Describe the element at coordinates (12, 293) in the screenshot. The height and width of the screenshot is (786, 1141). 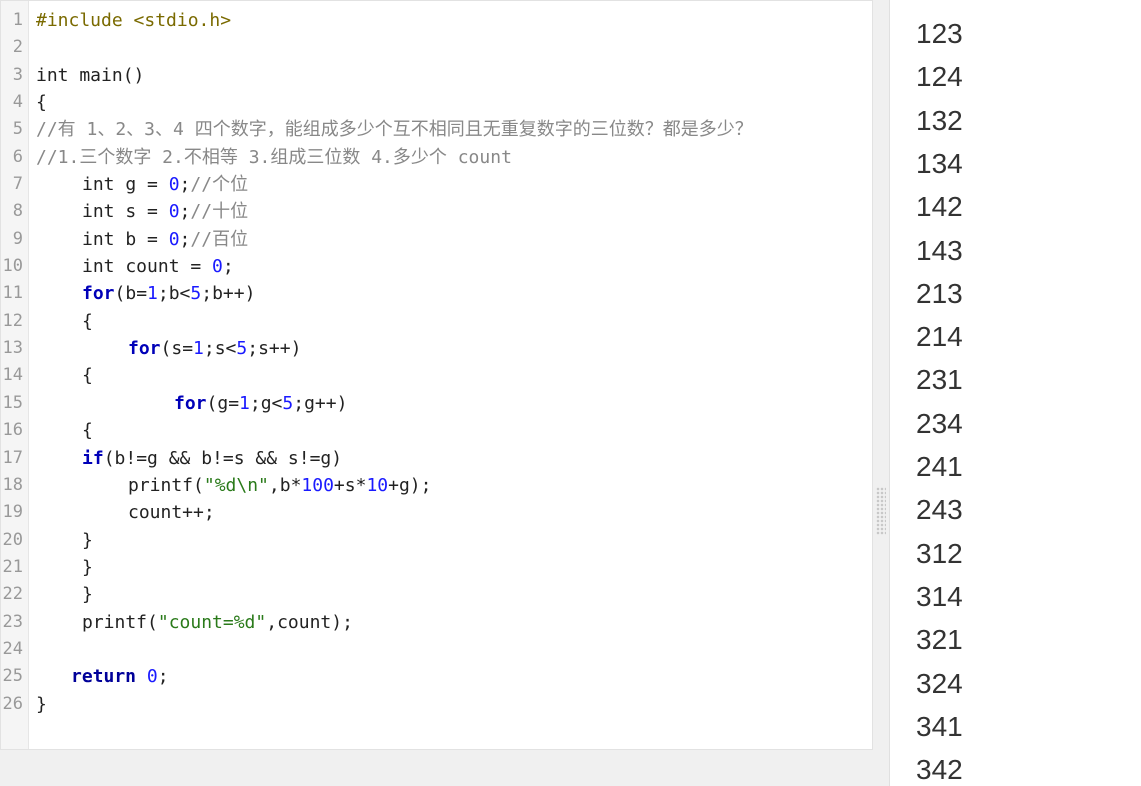
I see `line-number: 11` at that location.